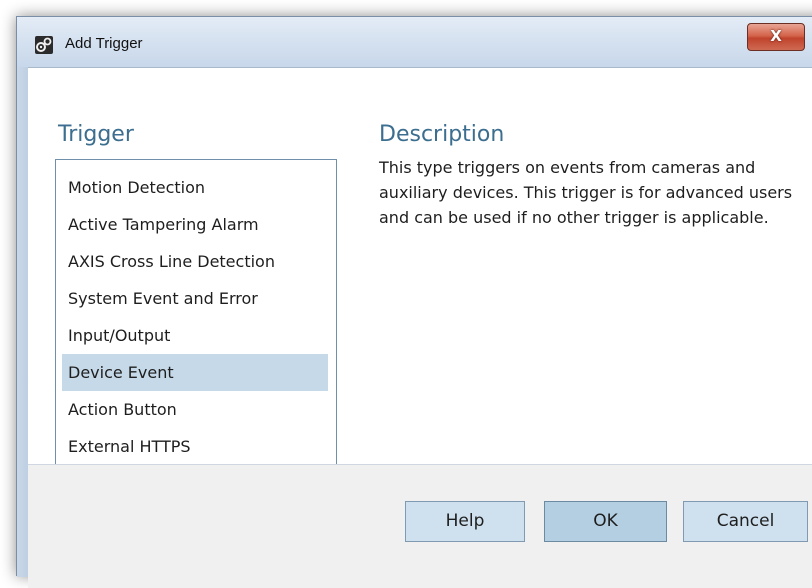  I want to click on trigger-heading: Trigger, so click(96, 134).